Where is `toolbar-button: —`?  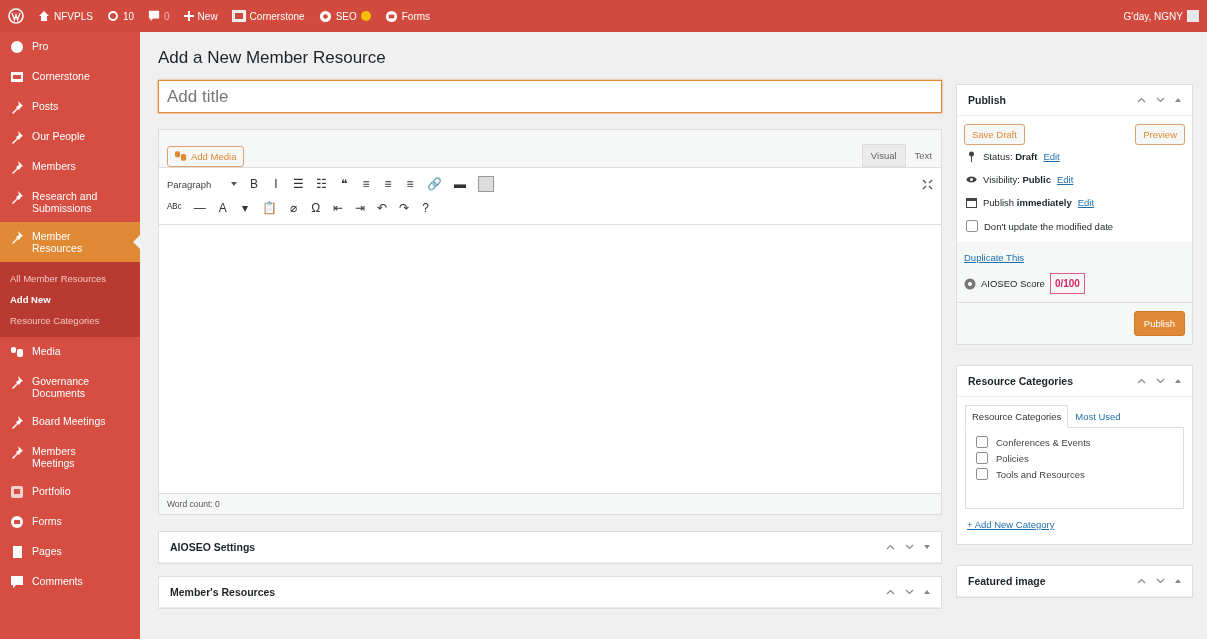
toolbar-button: — is located at coordinates (199, 208).